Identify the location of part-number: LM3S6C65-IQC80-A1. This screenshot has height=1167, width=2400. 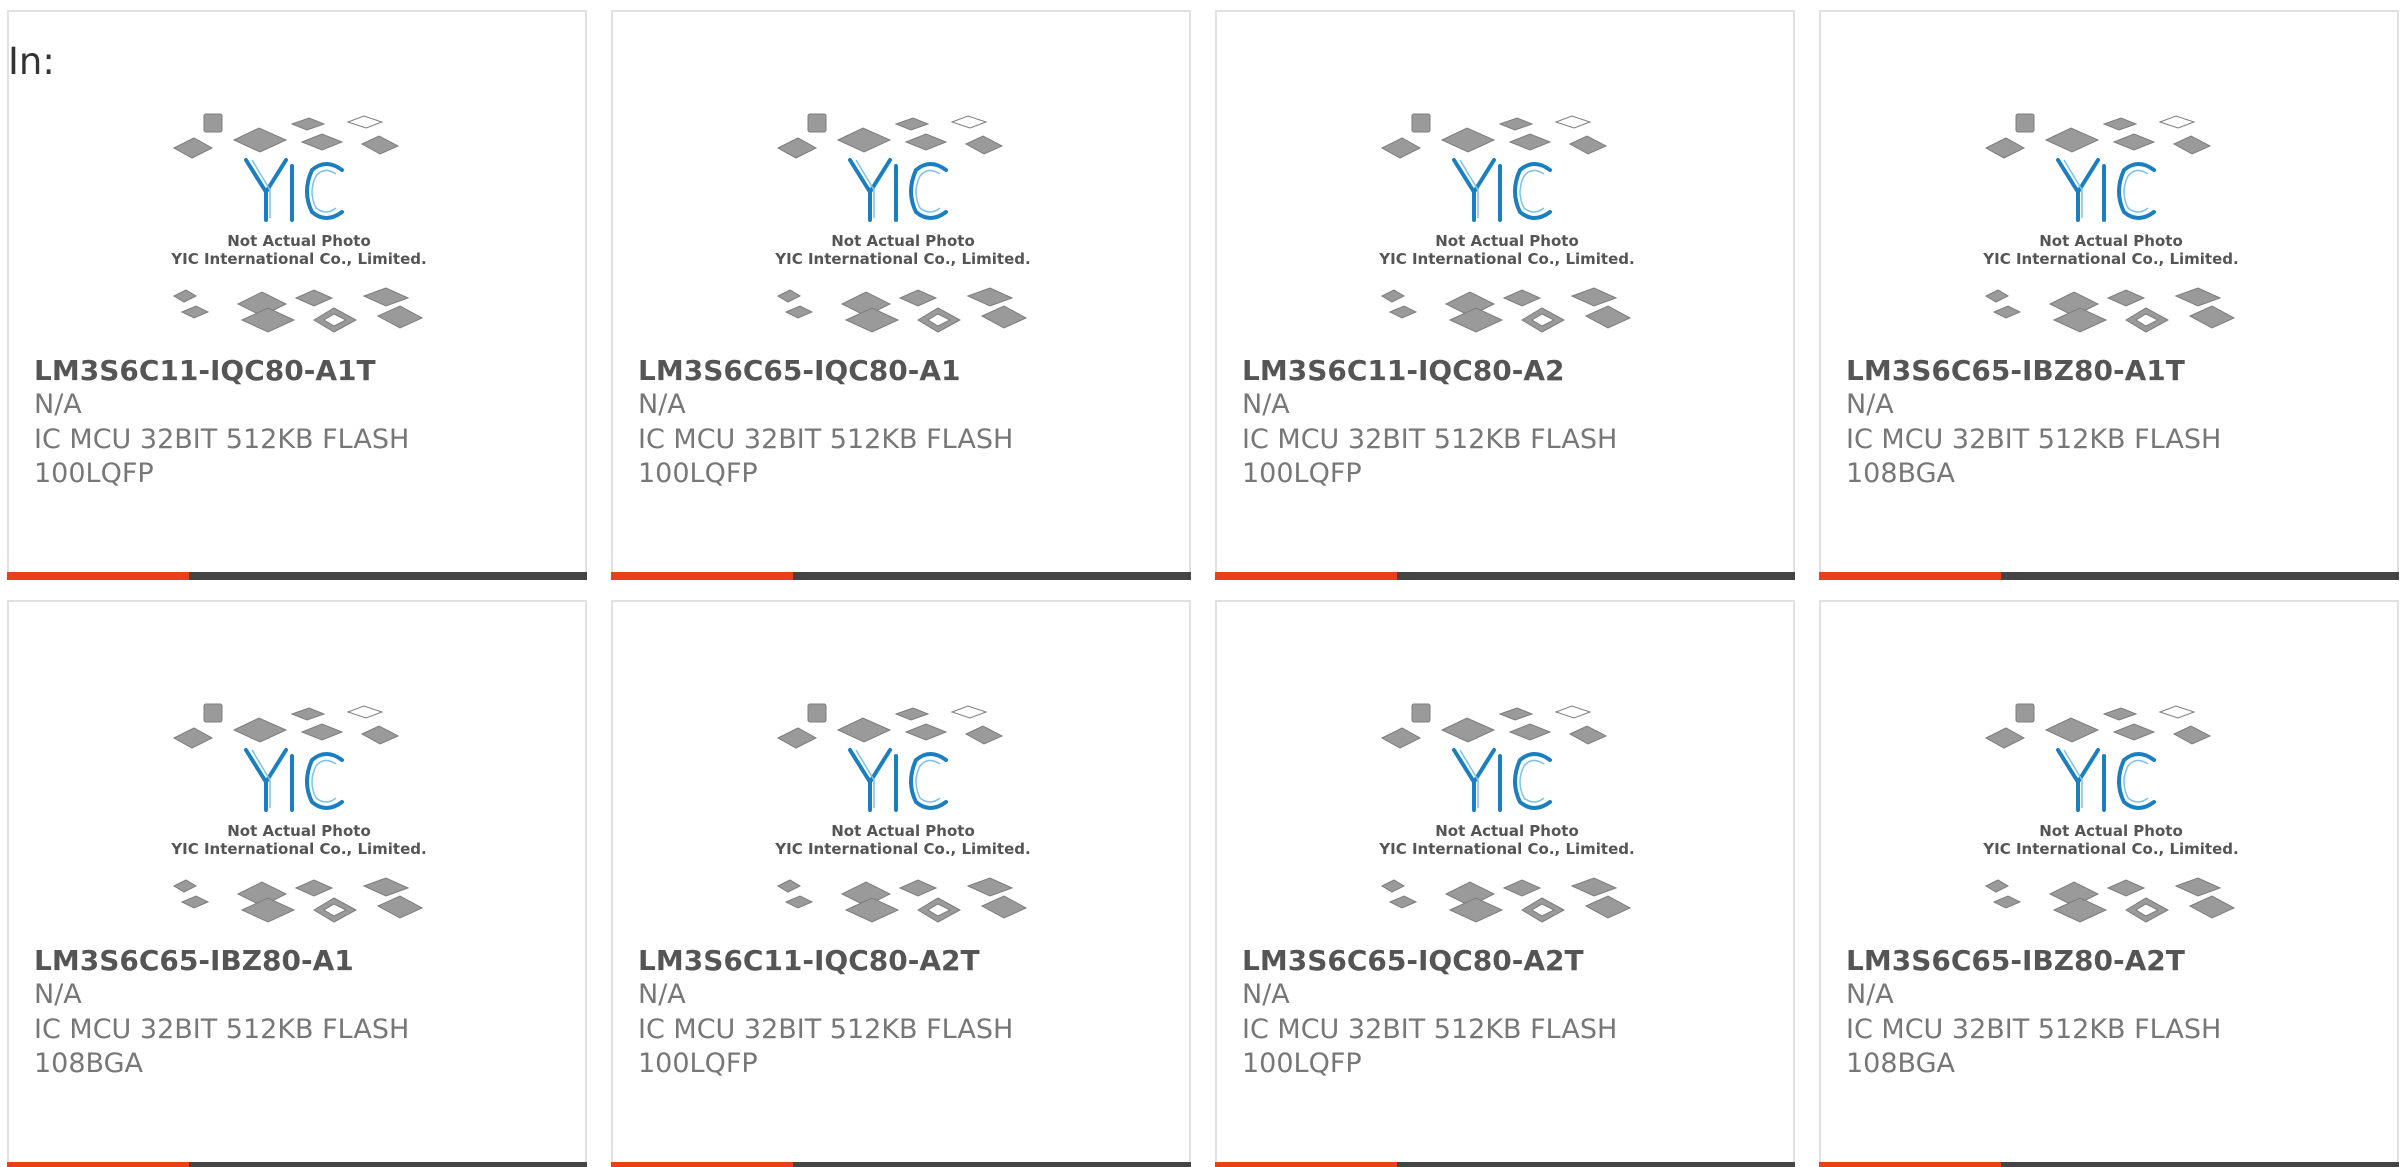
(799, 370).